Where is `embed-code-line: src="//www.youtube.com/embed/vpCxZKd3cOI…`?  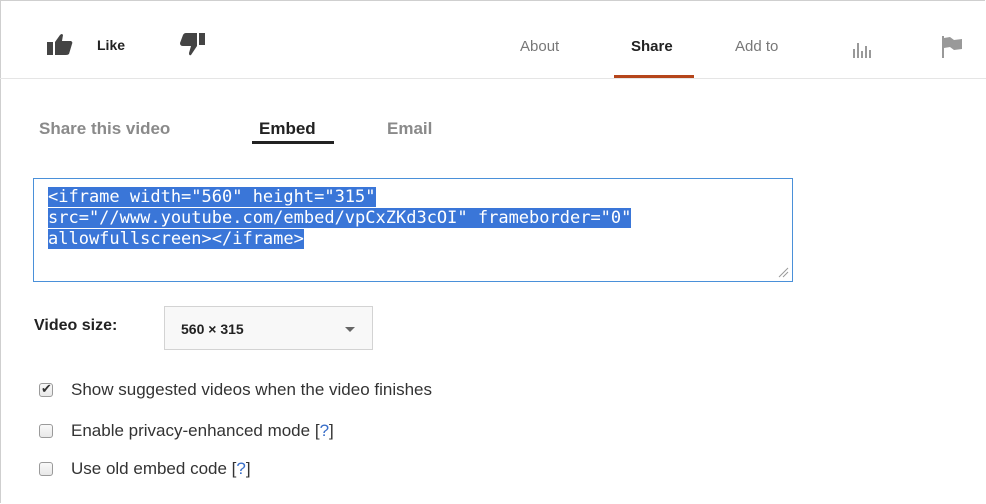
embed-code-line: src="//www.youtube.com/embed/vpCxZKd3cOI… is located at coordinates (340, 218).